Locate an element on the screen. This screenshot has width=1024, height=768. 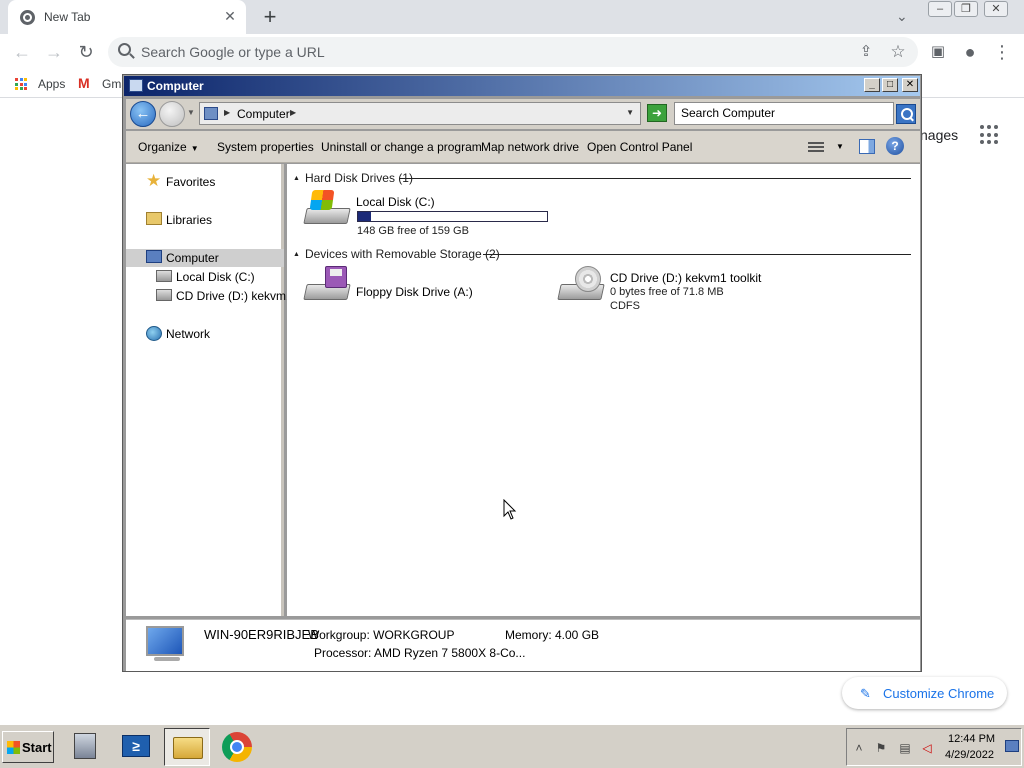
network-tray-icon: ▤ is located at coordinates (905, 748).